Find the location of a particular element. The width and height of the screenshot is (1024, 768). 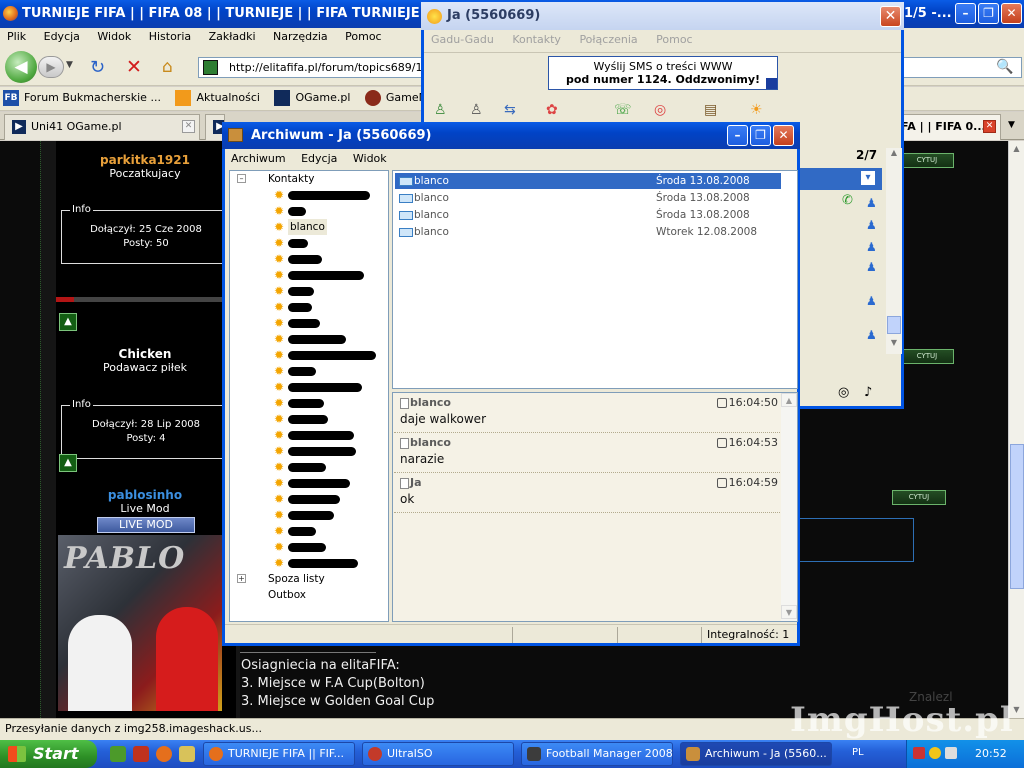

menu-plik: Plik is located at coordinates (16, 35).